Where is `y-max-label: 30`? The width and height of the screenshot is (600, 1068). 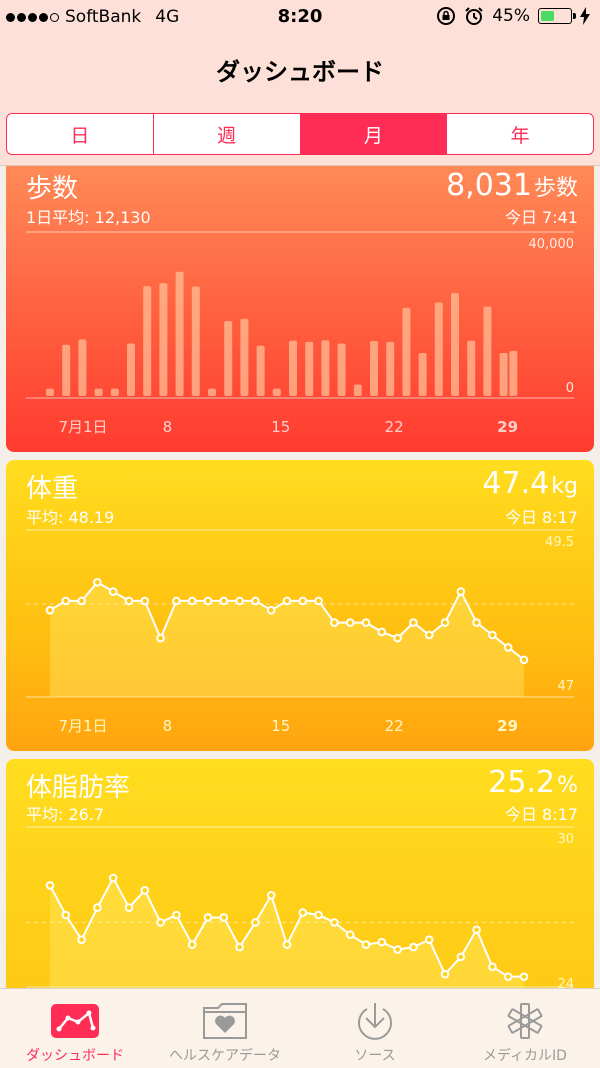 y-max-label: 30 is located at coordinates (565, 839).